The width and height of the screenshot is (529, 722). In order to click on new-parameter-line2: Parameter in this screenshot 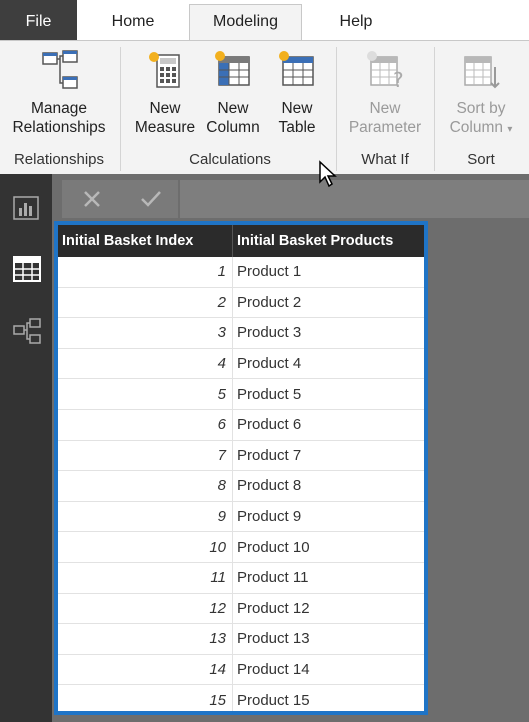, I will do `click(385, 127)`.